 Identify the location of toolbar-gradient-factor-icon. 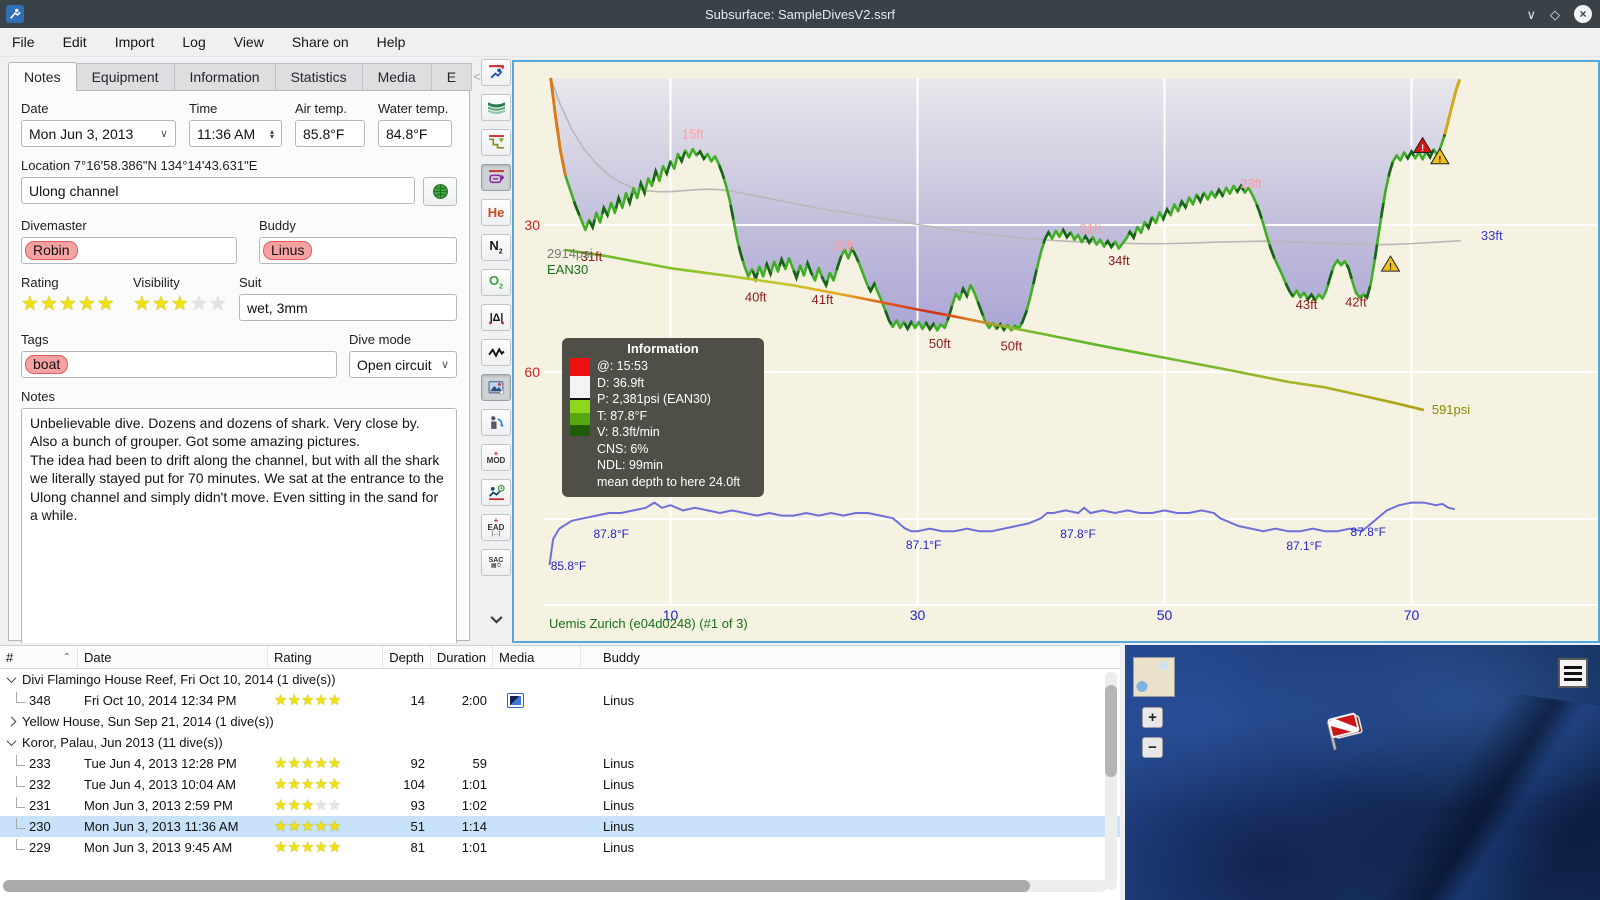
(496, 107).